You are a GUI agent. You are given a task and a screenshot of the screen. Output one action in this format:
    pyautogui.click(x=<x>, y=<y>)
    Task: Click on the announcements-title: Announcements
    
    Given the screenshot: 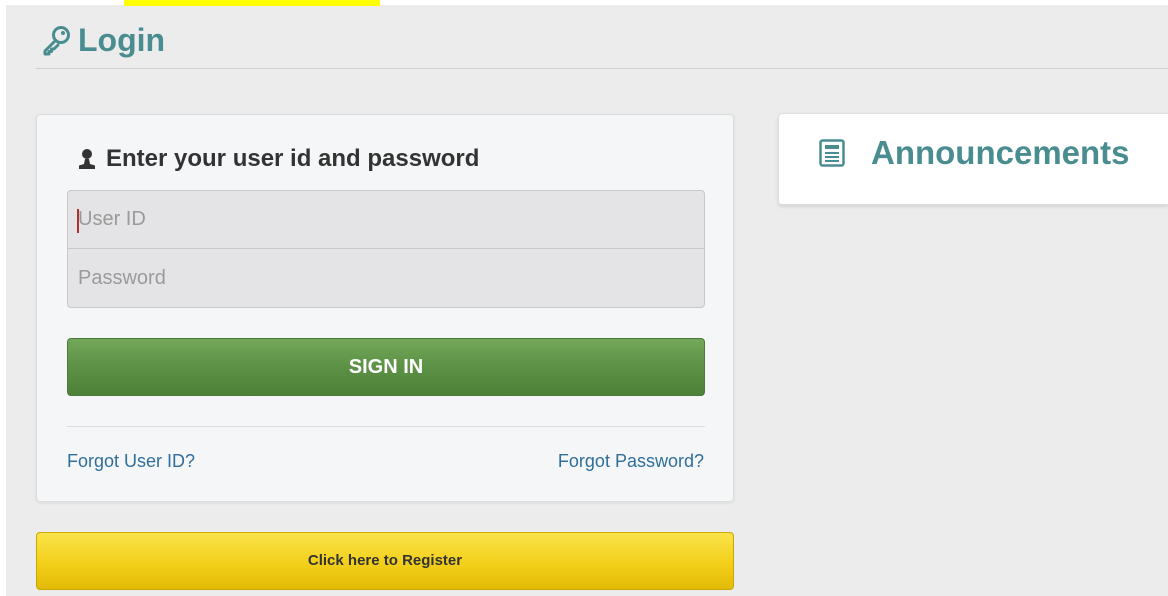 What is the action you would take?
    pyautogui.click(x=1000, y=152)
    